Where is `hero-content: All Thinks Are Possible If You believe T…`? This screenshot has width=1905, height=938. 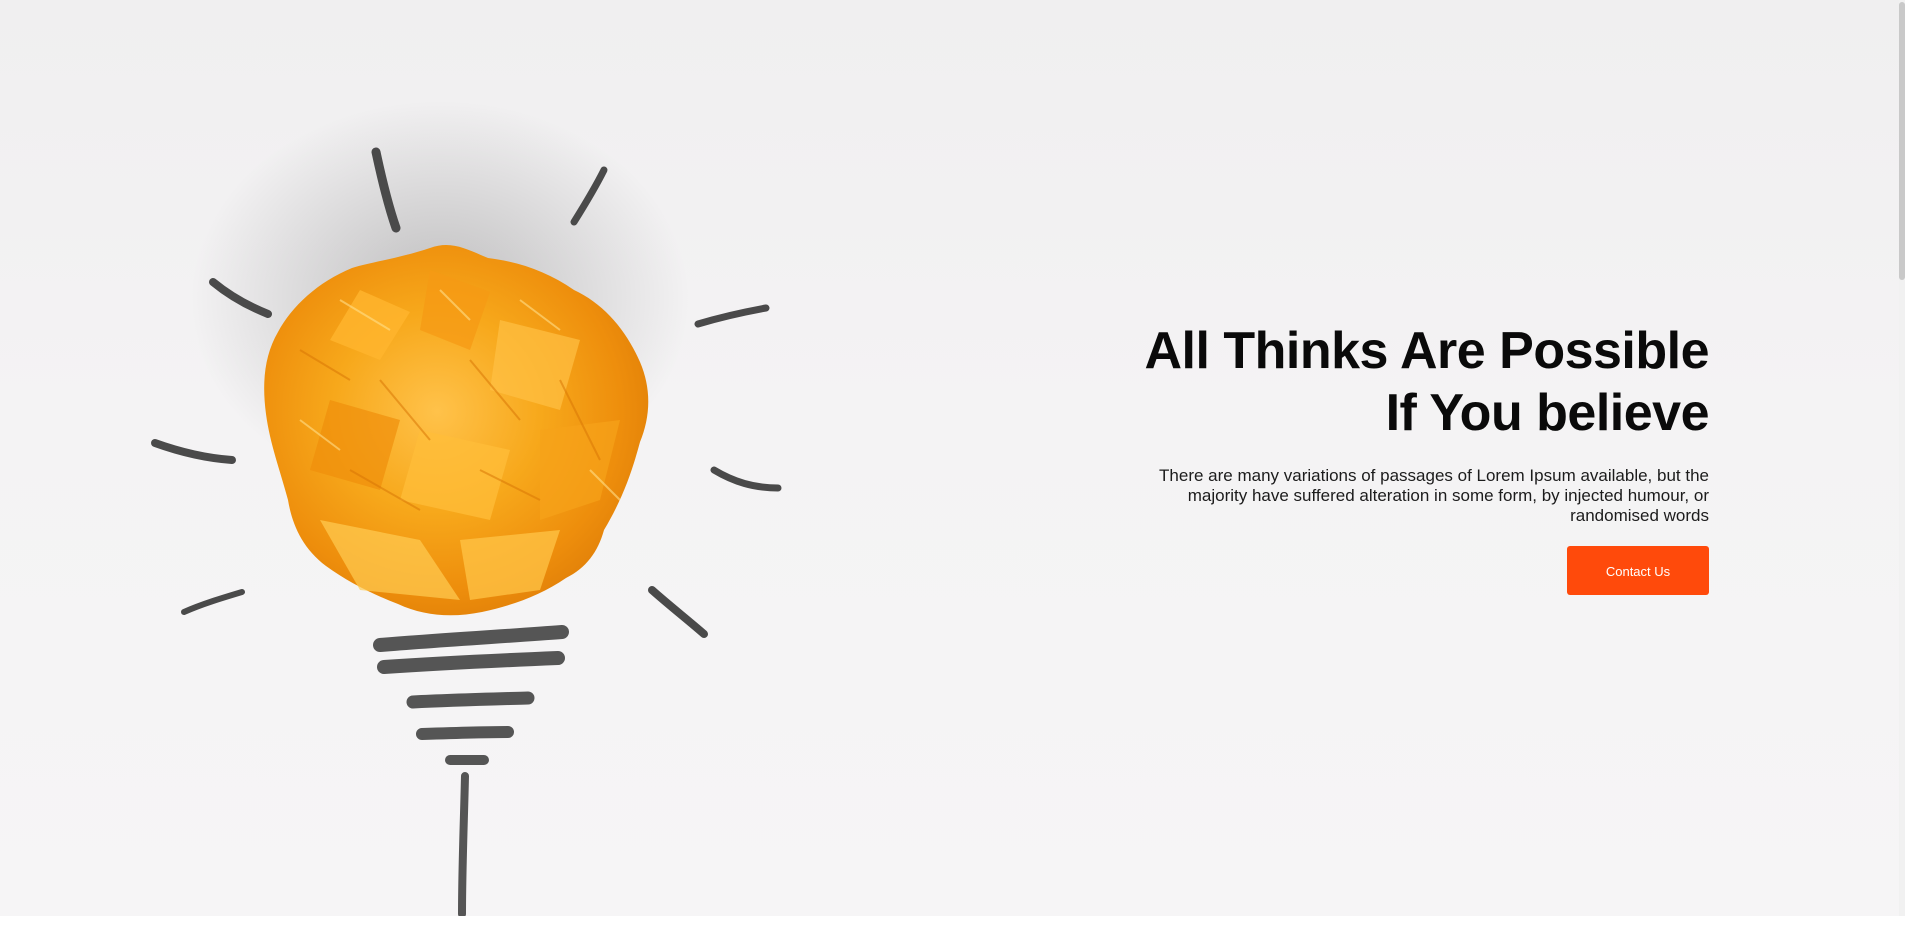
hero-content: All Thinks Are Possible If You believe T… is located at coordinates (1409, 457).